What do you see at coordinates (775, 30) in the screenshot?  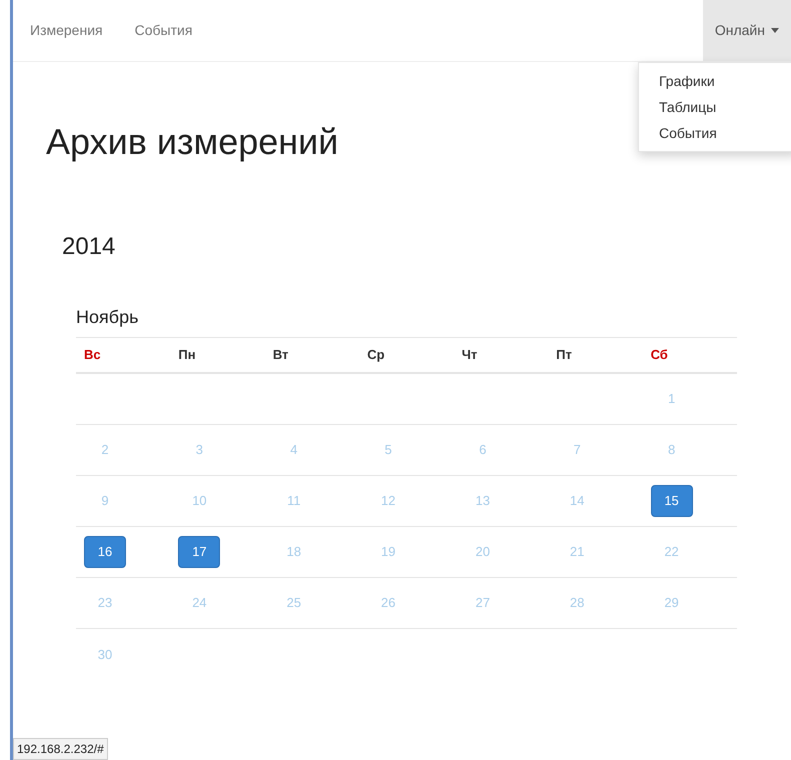 I see `caret-icon` at bounding box center [775, 30].